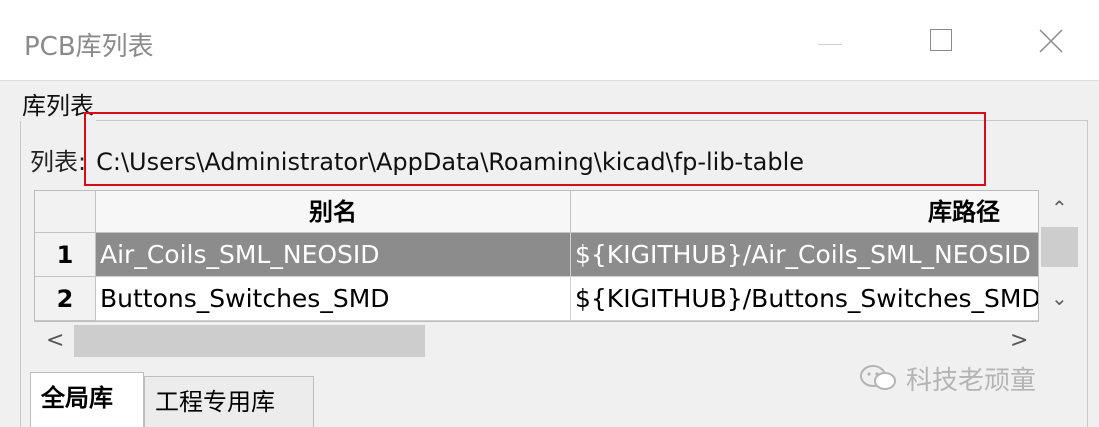  I want to click on scroll-right-icon: >, so click(1019, 340).